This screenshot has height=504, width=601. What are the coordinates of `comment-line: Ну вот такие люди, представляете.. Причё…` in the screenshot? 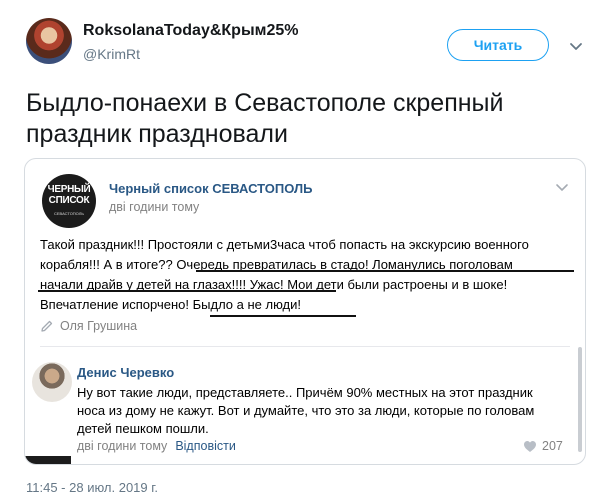 It's located at (305, 392).